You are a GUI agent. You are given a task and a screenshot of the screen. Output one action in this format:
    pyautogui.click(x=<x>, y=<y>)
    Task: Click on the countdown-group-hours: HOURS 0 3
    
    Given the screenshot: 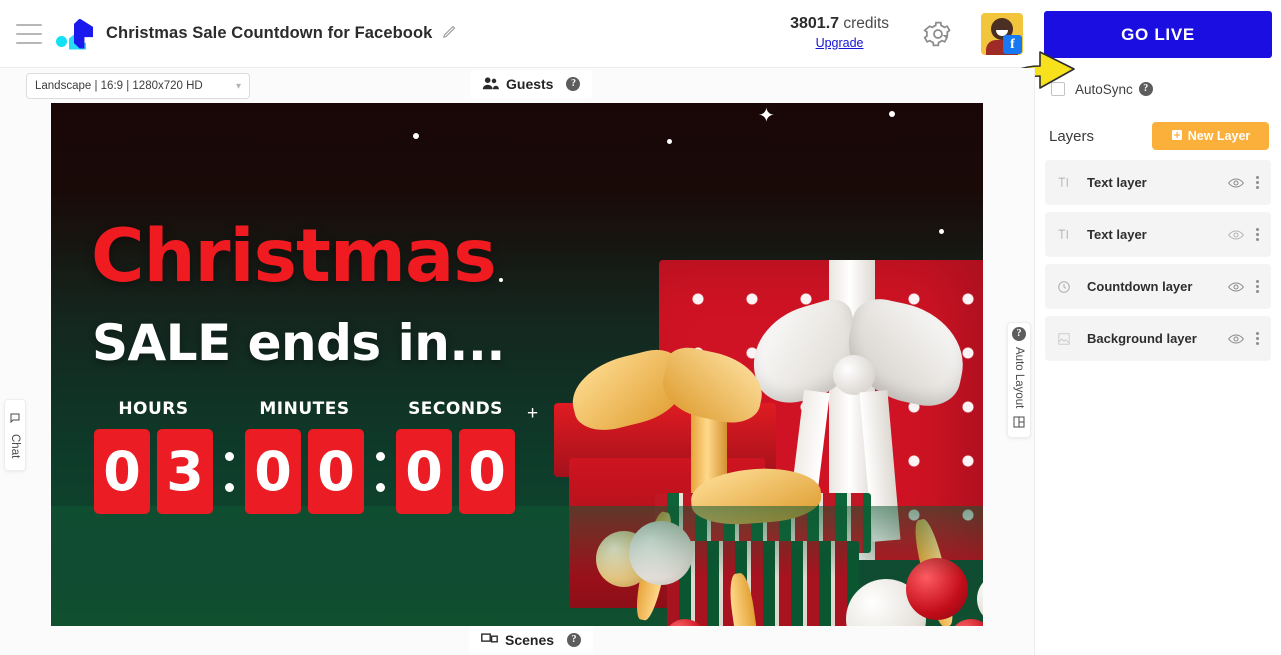 What is the action you would take?
    pyautogui.click(x=153, y=456)
    